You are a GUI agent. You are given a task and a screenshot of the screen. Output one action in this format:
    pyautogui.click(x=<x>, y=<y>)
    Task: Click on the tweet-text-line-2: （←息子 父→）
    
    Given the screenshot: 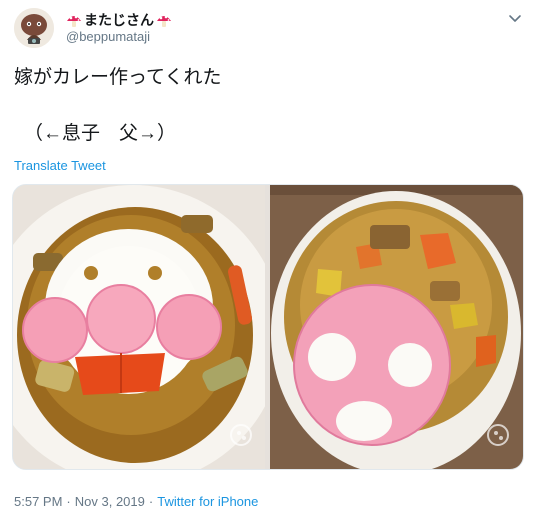 What is the action you would take?
    pyautogui.click(x=100, y=133)
    